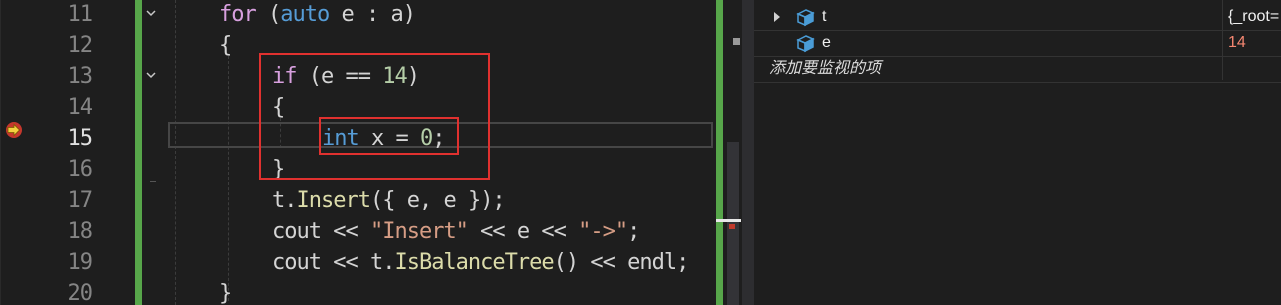 Image resolution: width=1281 pixels, height=305 pixels. I want to click on code-line: for (auto e : a), so click(317, 15).